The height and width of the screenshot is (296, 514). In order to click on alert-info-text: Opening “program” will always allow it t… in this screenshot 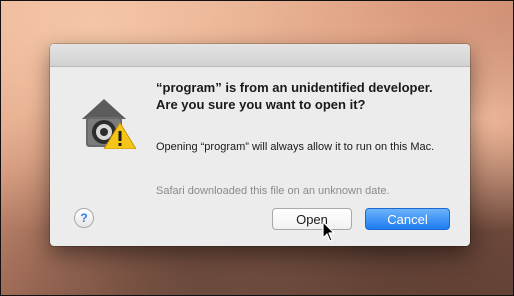, I will do `click(295, 147)`.